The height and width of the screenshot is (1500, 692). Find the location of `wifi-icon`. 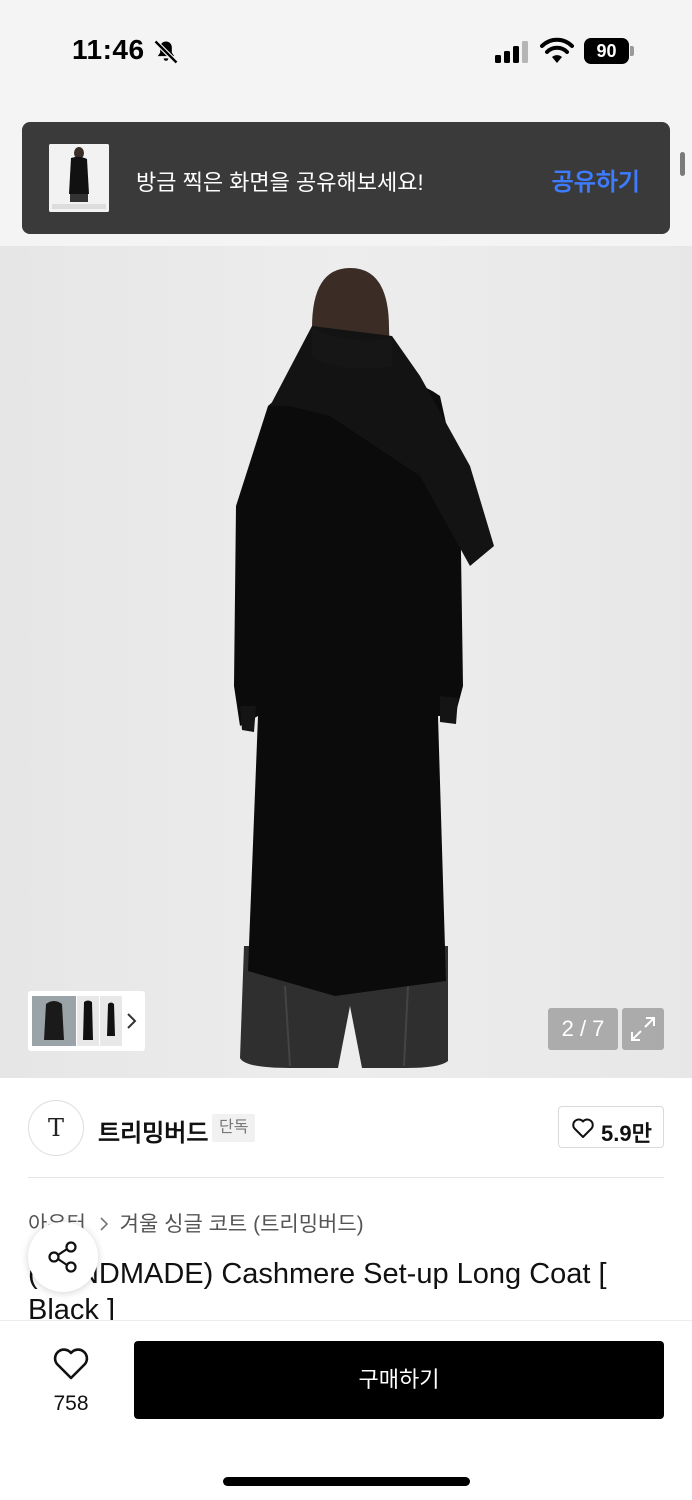

wifi-icon is located at coordinates (557, 50).